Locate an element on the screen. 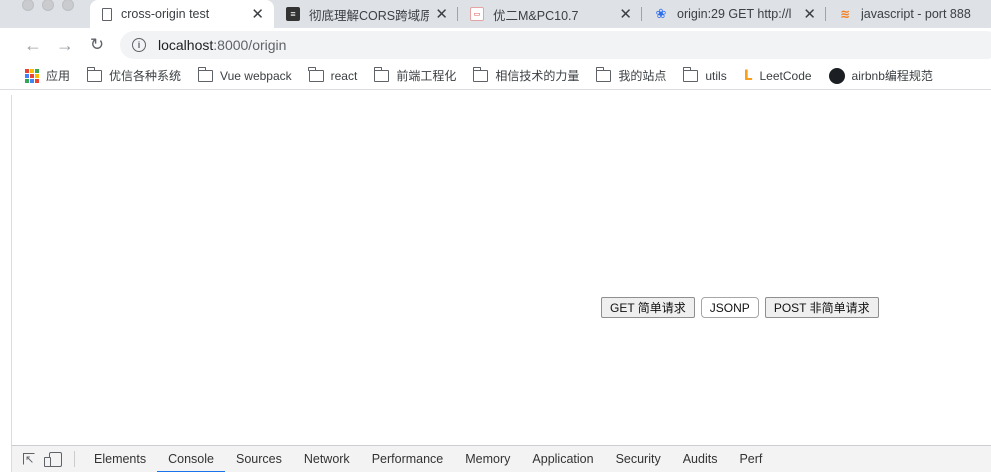 Image resolution: width=991 pixels, height=472 pixels. get-simple-request-button: GET 简单请求 is located at coordinates (648, 307).